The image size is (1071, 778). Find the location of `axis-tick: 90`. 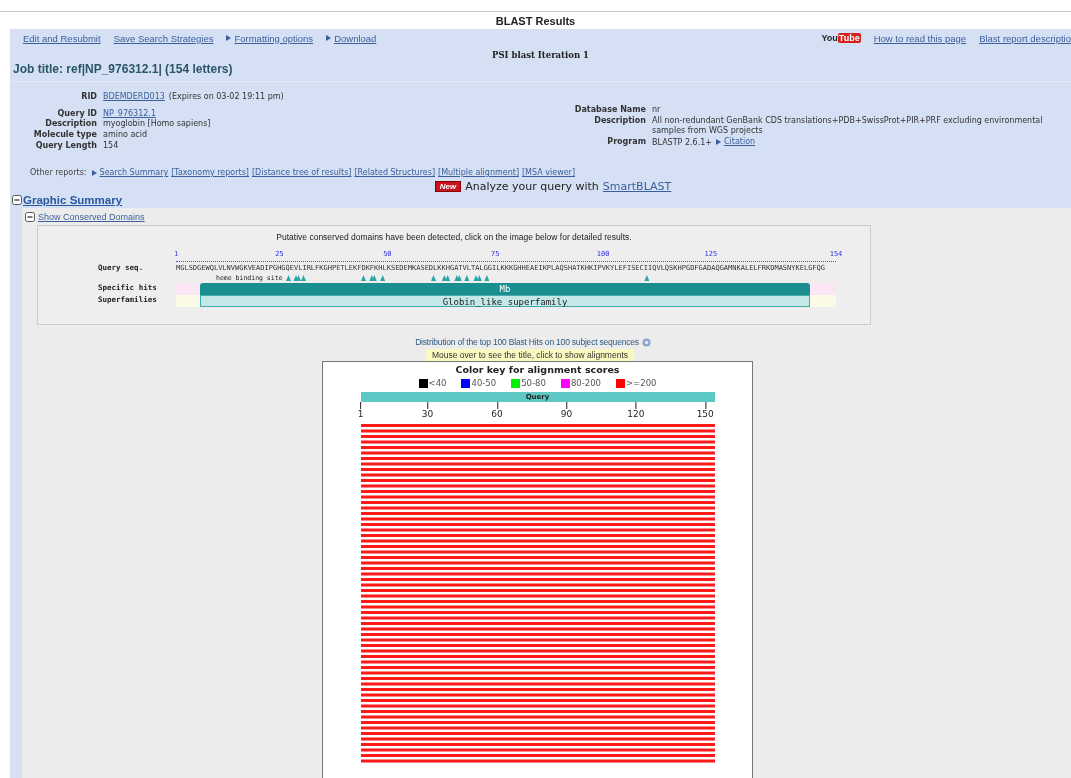

axis-tick: 90 is located at coordinates (566, 410).